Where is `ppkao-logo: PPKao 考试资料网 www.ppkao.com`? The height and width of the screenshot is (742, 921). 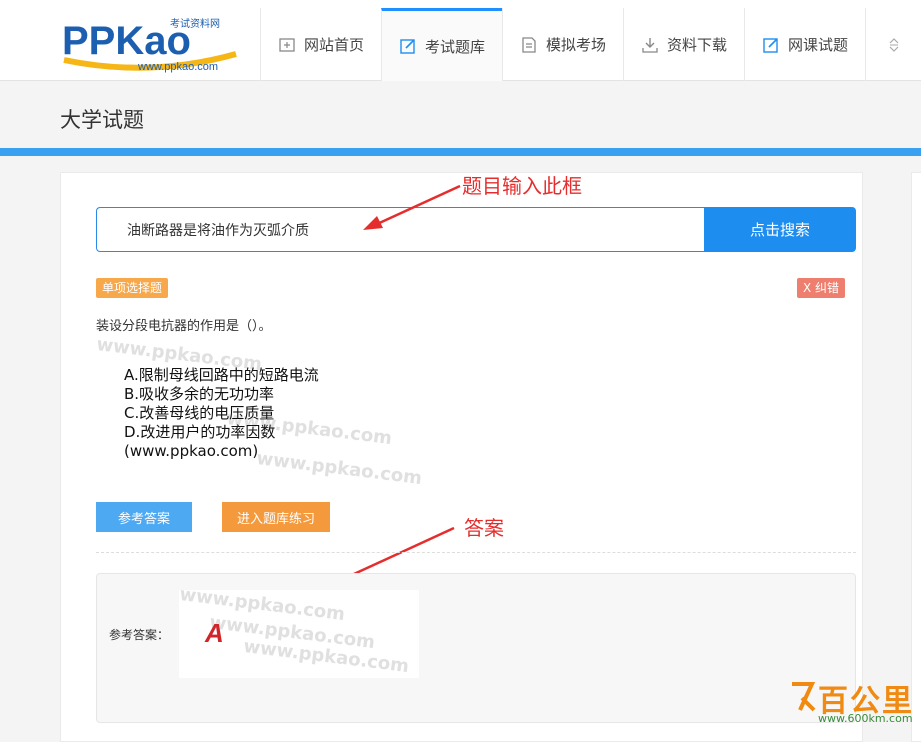
ppkao-logo: PPKao 考试资料网 www.ppkao.com is located at coordinates (150, 44).